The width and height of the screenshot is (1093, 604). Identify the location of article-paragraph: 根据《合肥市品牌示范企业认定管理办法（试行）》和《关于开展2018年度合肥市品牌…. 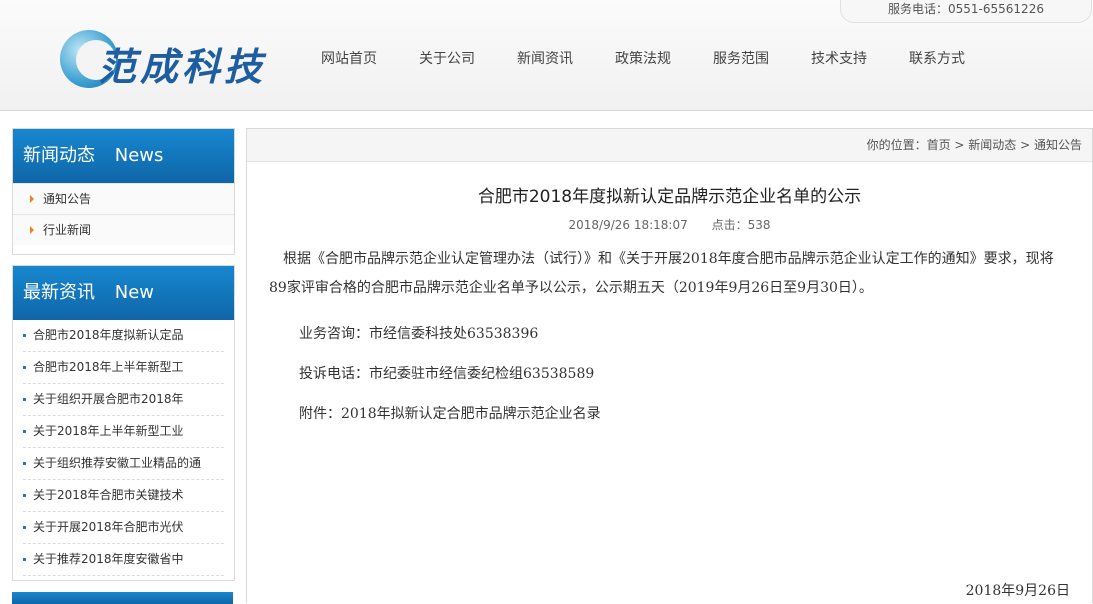
(661, 273).